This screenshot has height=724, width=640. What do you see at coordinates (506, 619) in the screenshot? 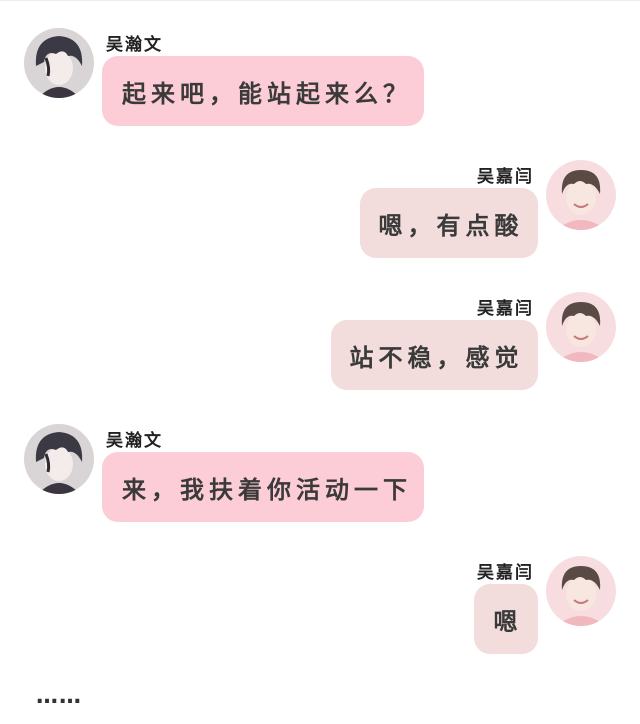
I see `message-bubble: 嗯` at bounding box center [506, 619].